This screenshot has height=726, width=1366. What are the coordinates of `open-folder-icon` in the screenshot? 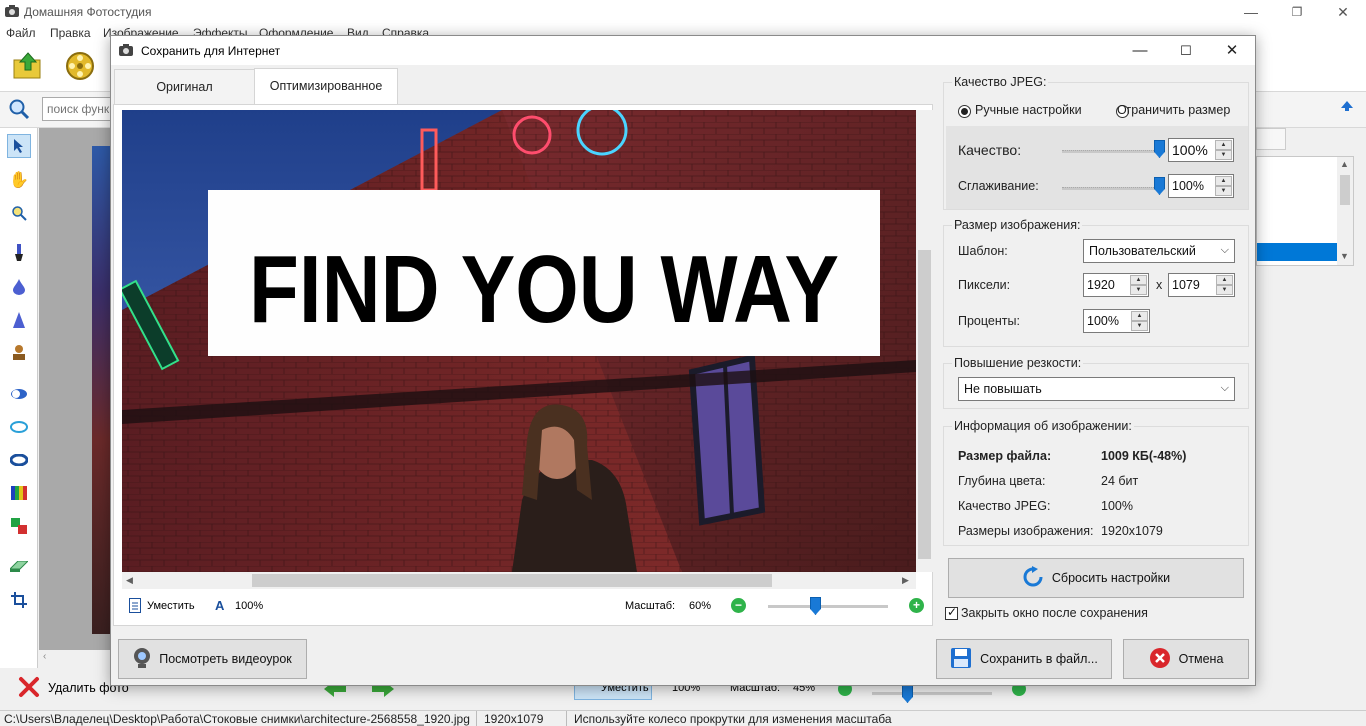 It's located at (28, 67).